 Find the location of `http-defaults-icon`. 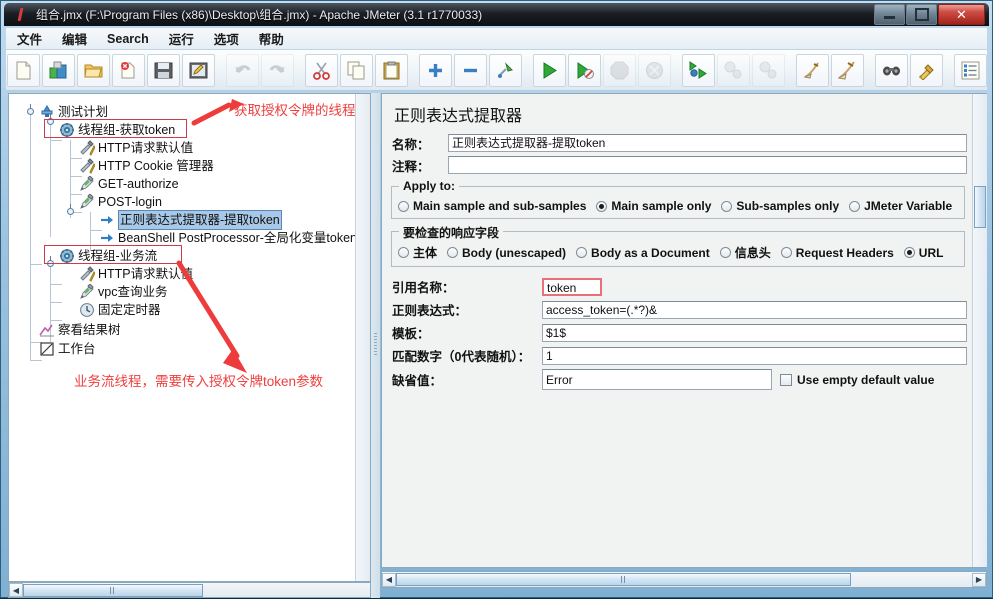

http-defaults-icon is located at coordinates (87, 148).